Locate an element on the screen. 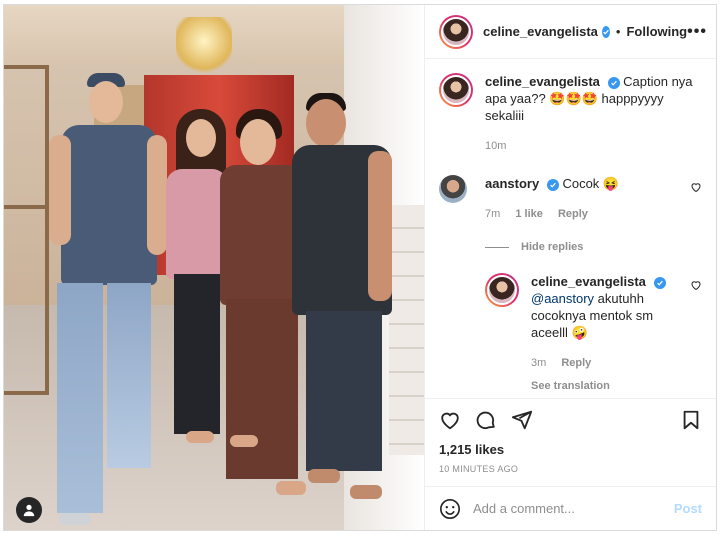  emoji-icon is located at coordinates (450, 509).